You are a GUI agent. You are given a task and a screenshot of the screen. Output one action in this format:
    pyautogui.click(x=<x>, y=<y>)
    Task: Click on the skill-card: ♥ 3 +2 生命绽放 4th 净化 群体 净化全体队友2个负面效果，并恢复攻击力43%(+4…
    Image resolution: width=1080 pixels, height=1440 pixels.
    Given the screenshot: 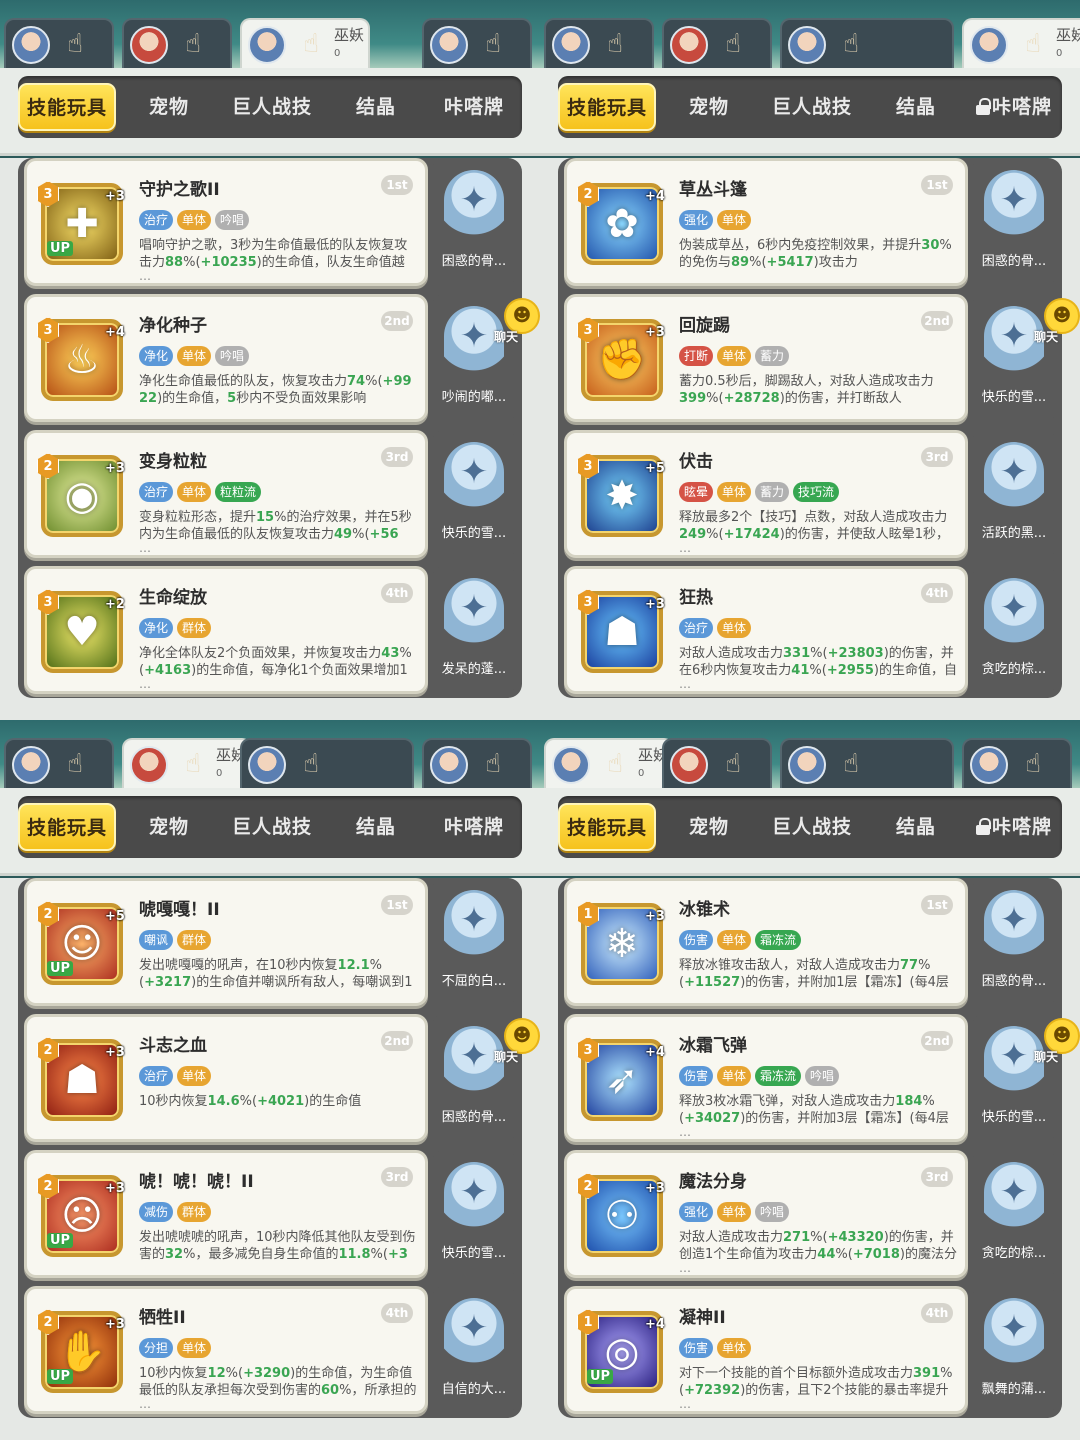 What is the action you would take?
    pyautogui.click(x=226, y=630)
    